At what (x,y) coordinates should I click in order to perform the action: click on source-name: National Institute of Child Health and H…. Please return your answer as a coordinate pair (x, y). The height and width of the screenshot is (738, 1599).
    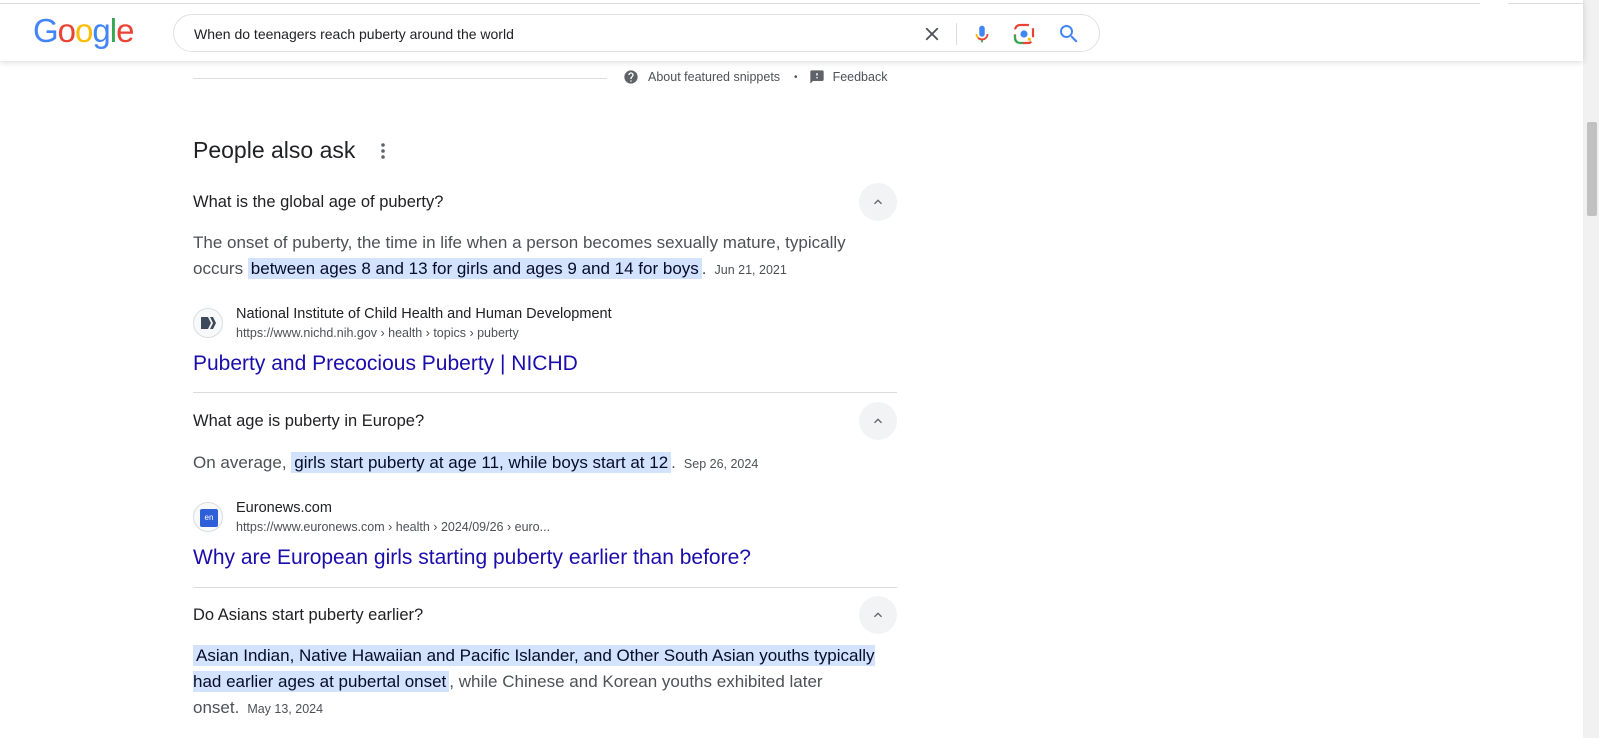
    Looking at the image, I should click on (424, 314).